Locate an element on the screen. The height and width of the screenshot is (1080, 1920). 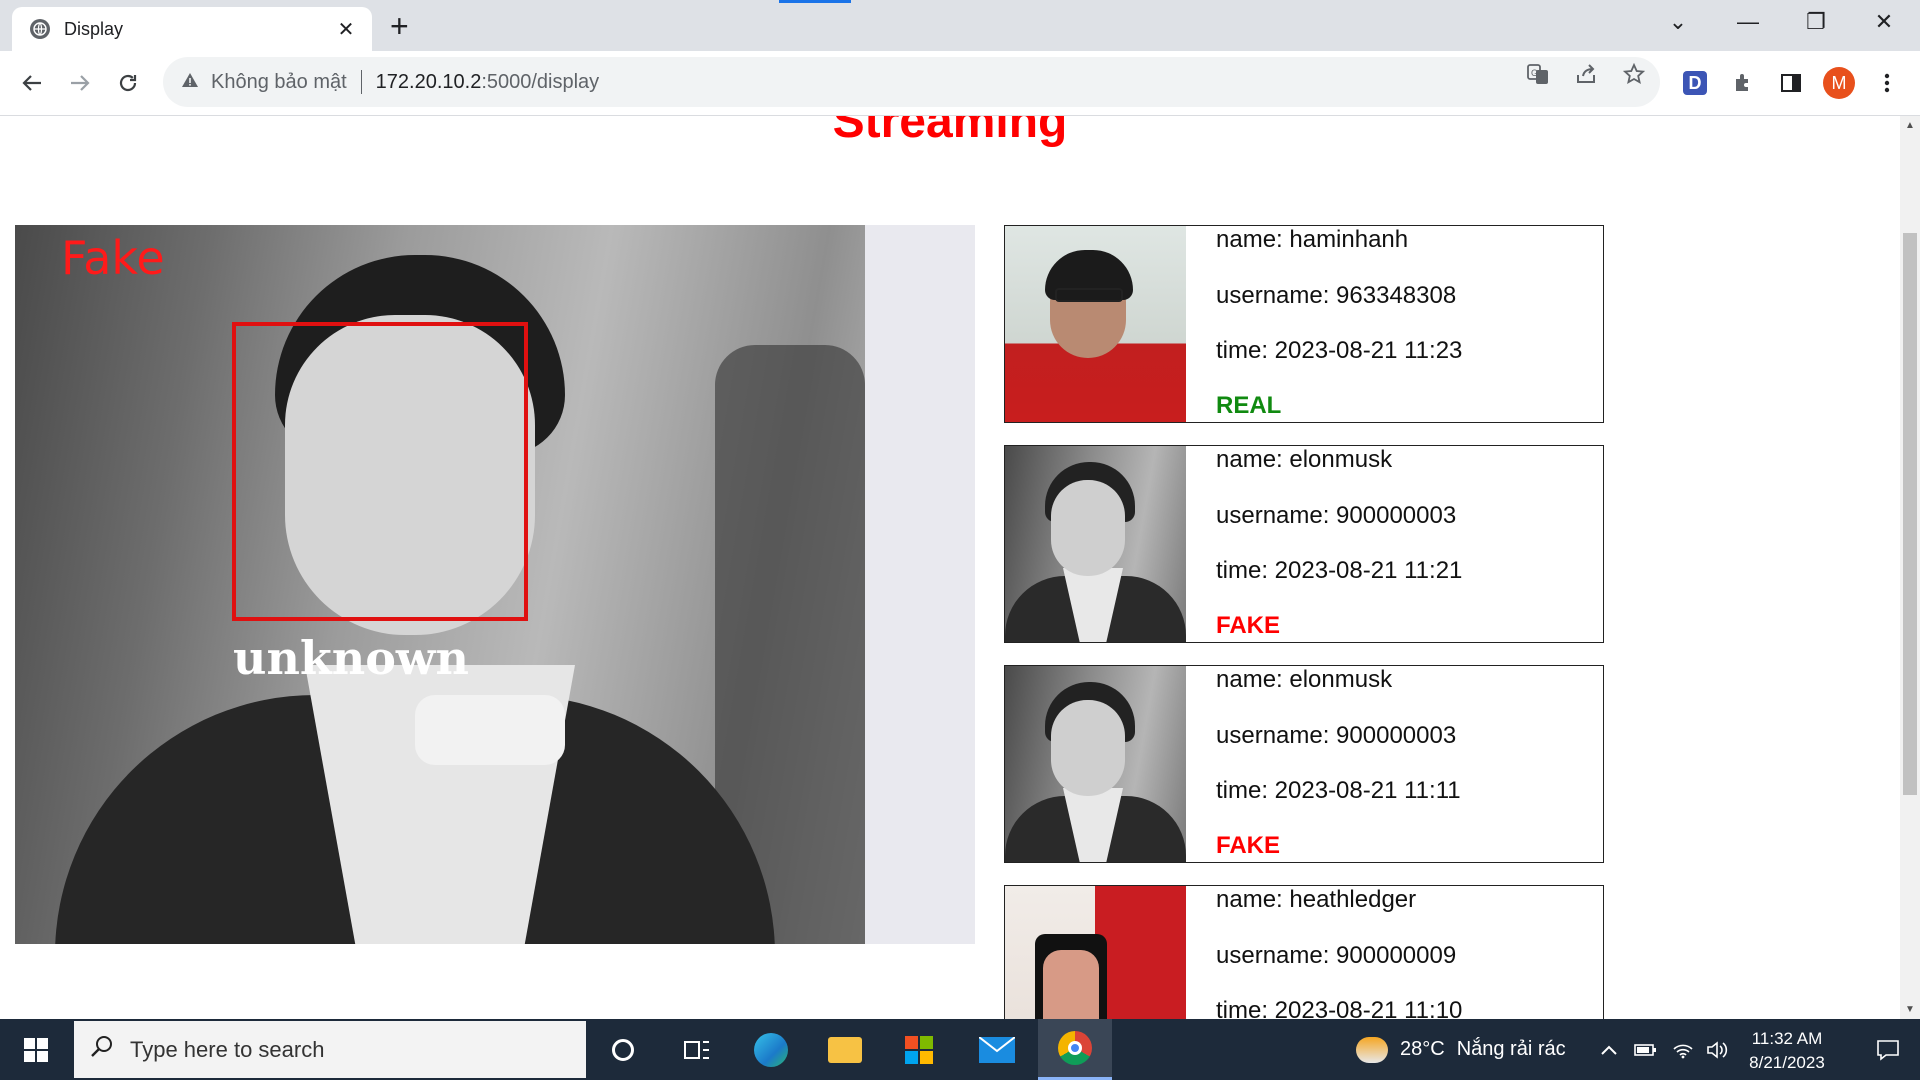
chrome-app-button is located at coordinates (1075, 1049).